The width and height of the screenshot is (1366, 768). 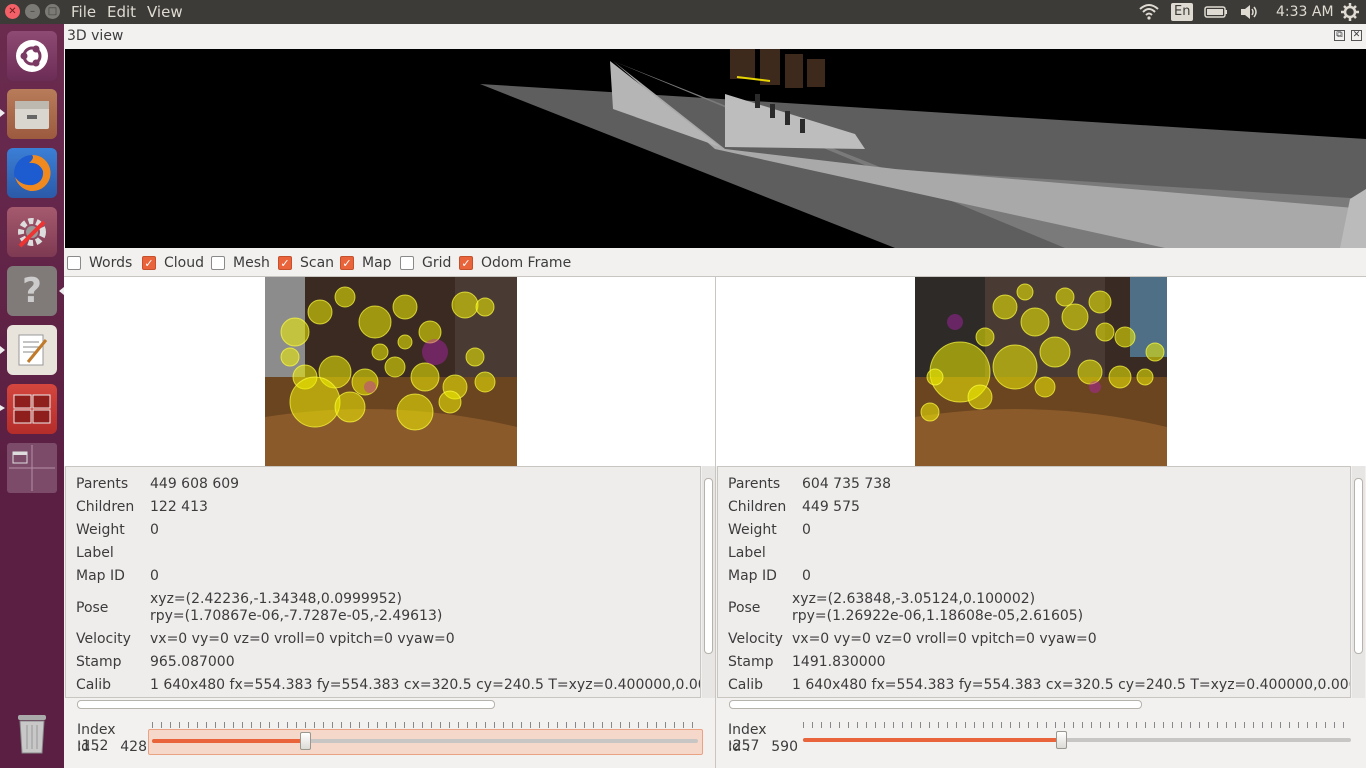 What do you see at coordinates (296, 616) in the screenshot?
I see `left-pose-rpy: rpy=(1.70867e-06,-7.7287e-05,-2.49613)` at bounding box center [296, 616].